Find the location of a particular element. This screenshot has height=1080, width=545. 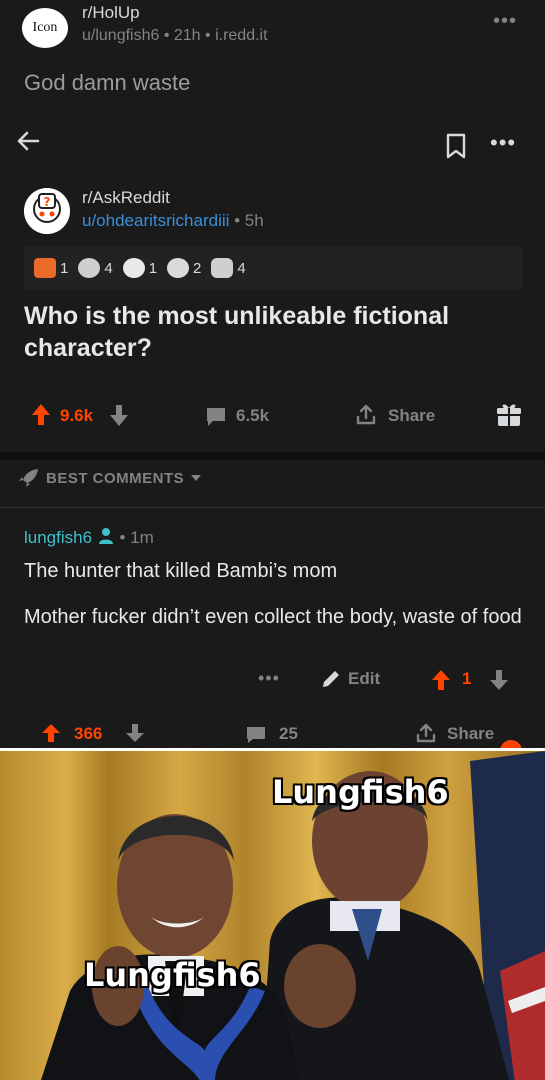

comment-score: 1 is located at coordinates (467, 678).